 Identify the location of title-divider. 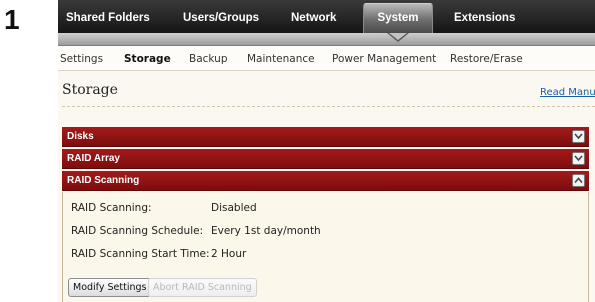
(328, 106).